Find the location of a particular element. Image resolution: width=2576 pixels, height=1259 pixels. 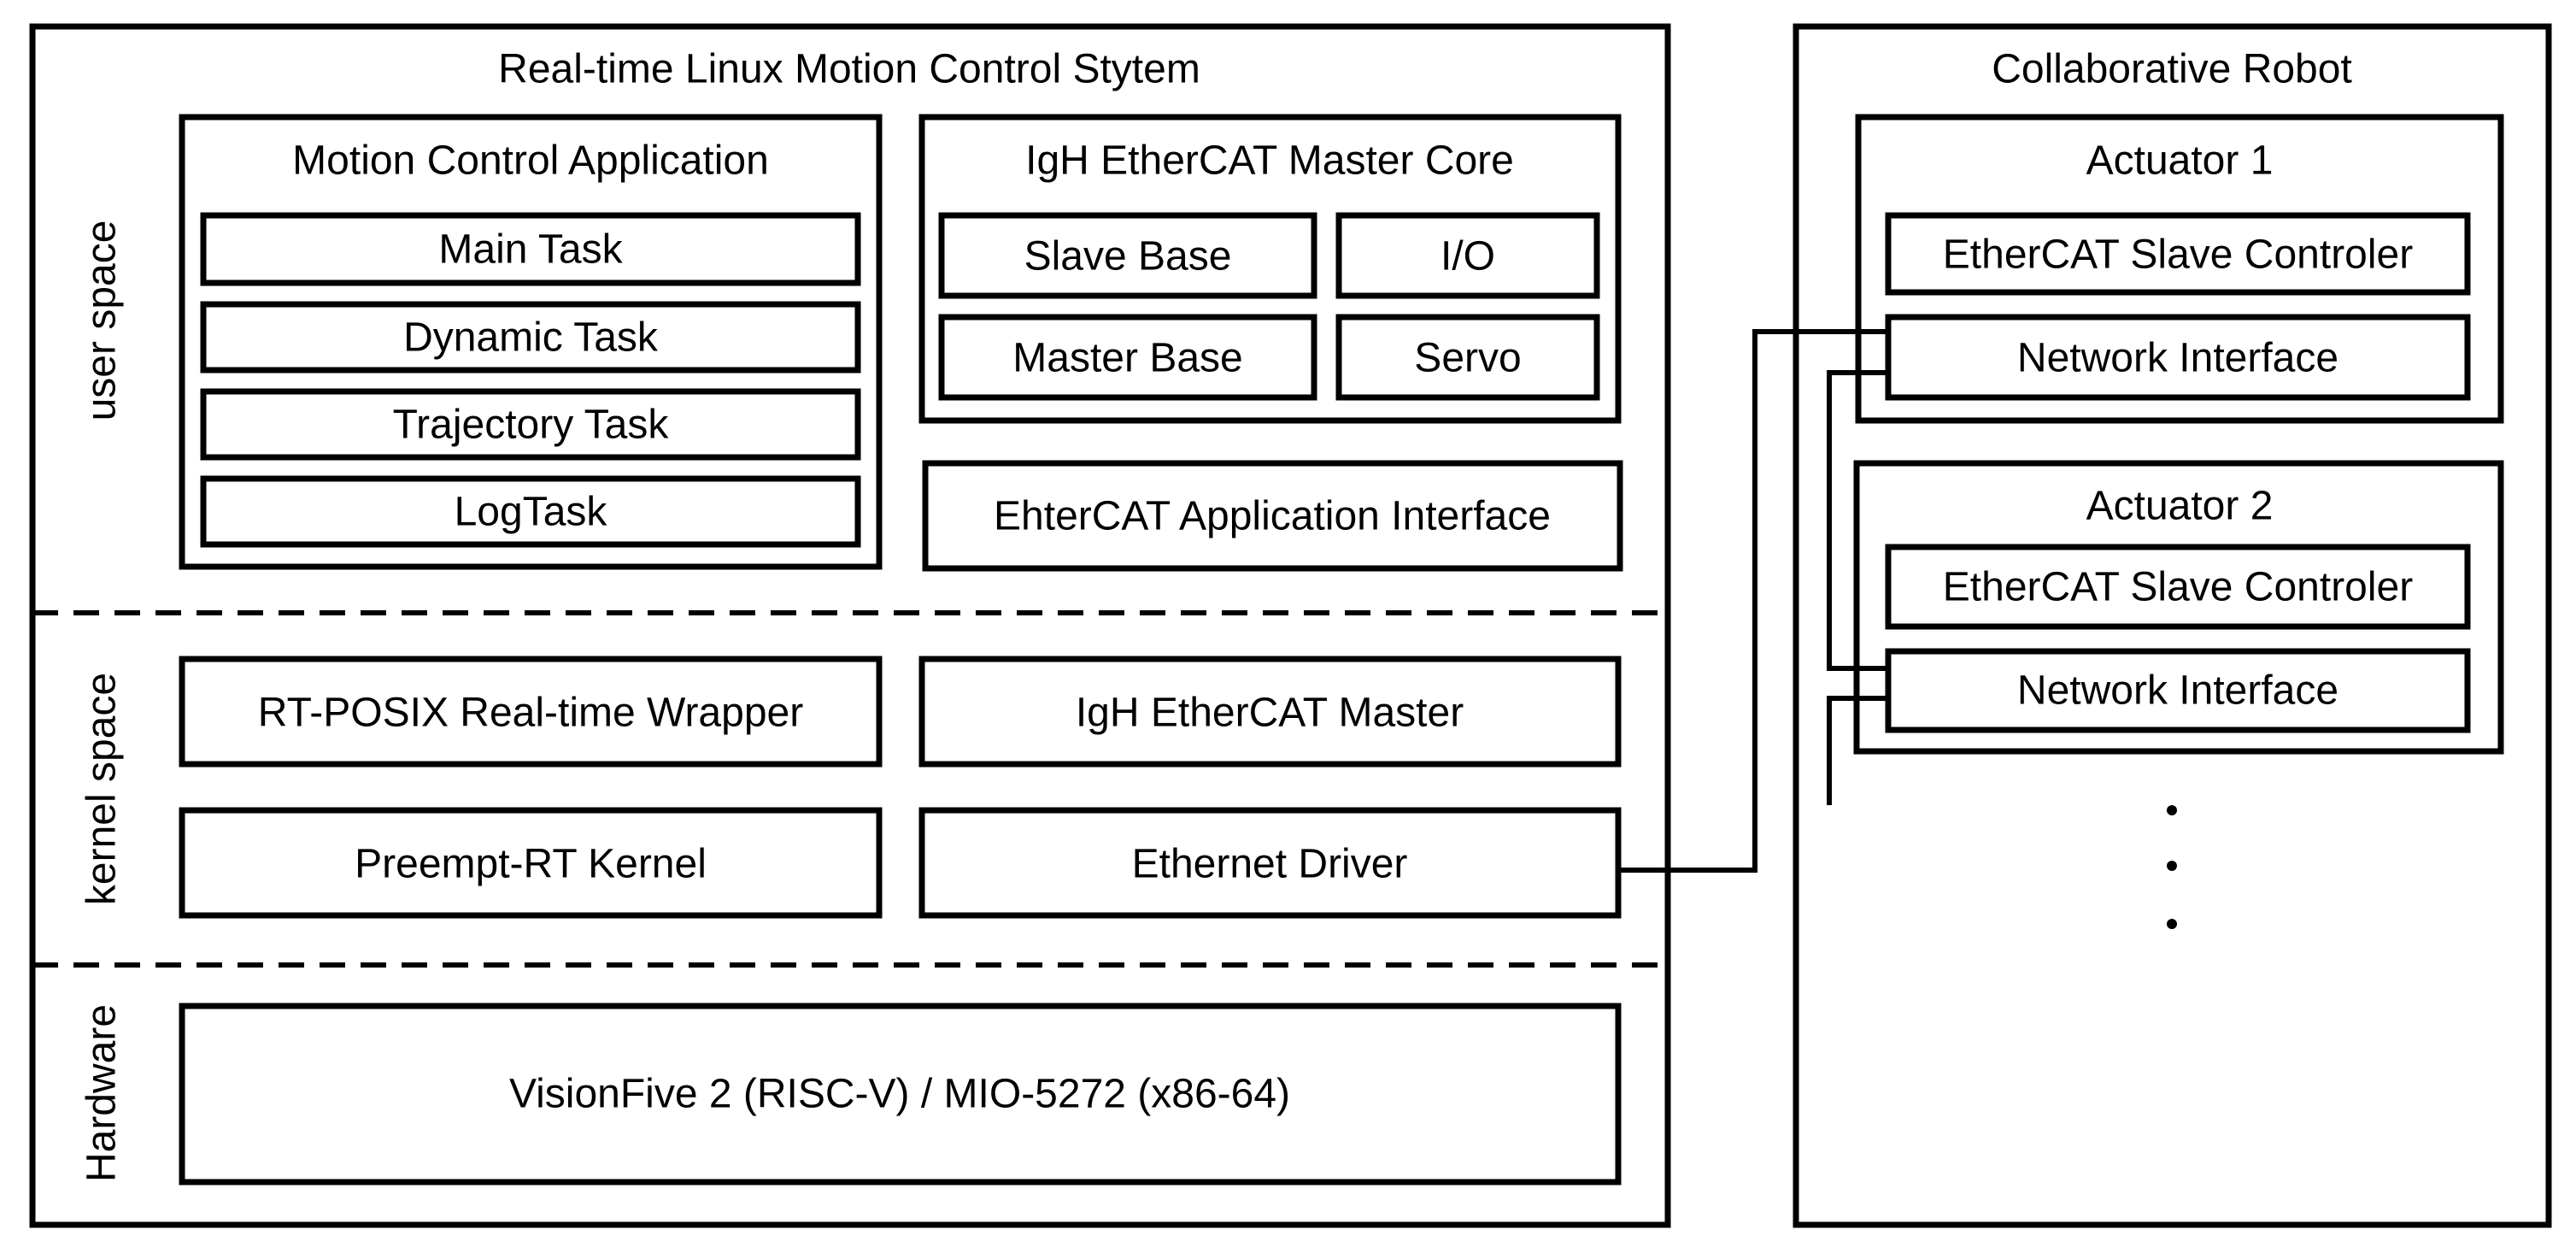

ethernet-driver: Ethernet Driver is located at coordinates (1270, 864).